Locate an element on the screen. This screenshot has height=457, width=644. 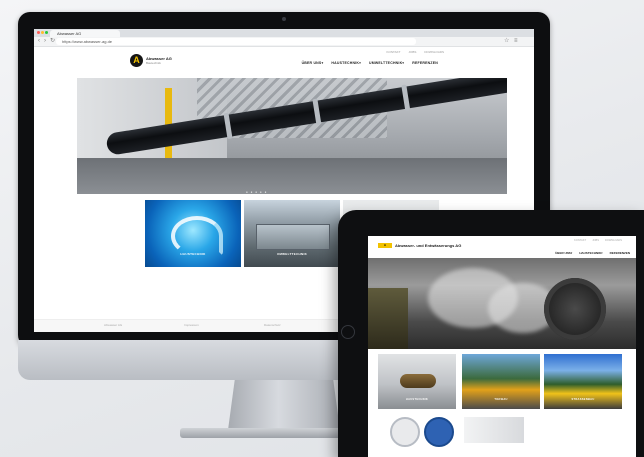
ipad-tile-haustechnik: HAUSTECHNIK is located at coordinates (417, 381).